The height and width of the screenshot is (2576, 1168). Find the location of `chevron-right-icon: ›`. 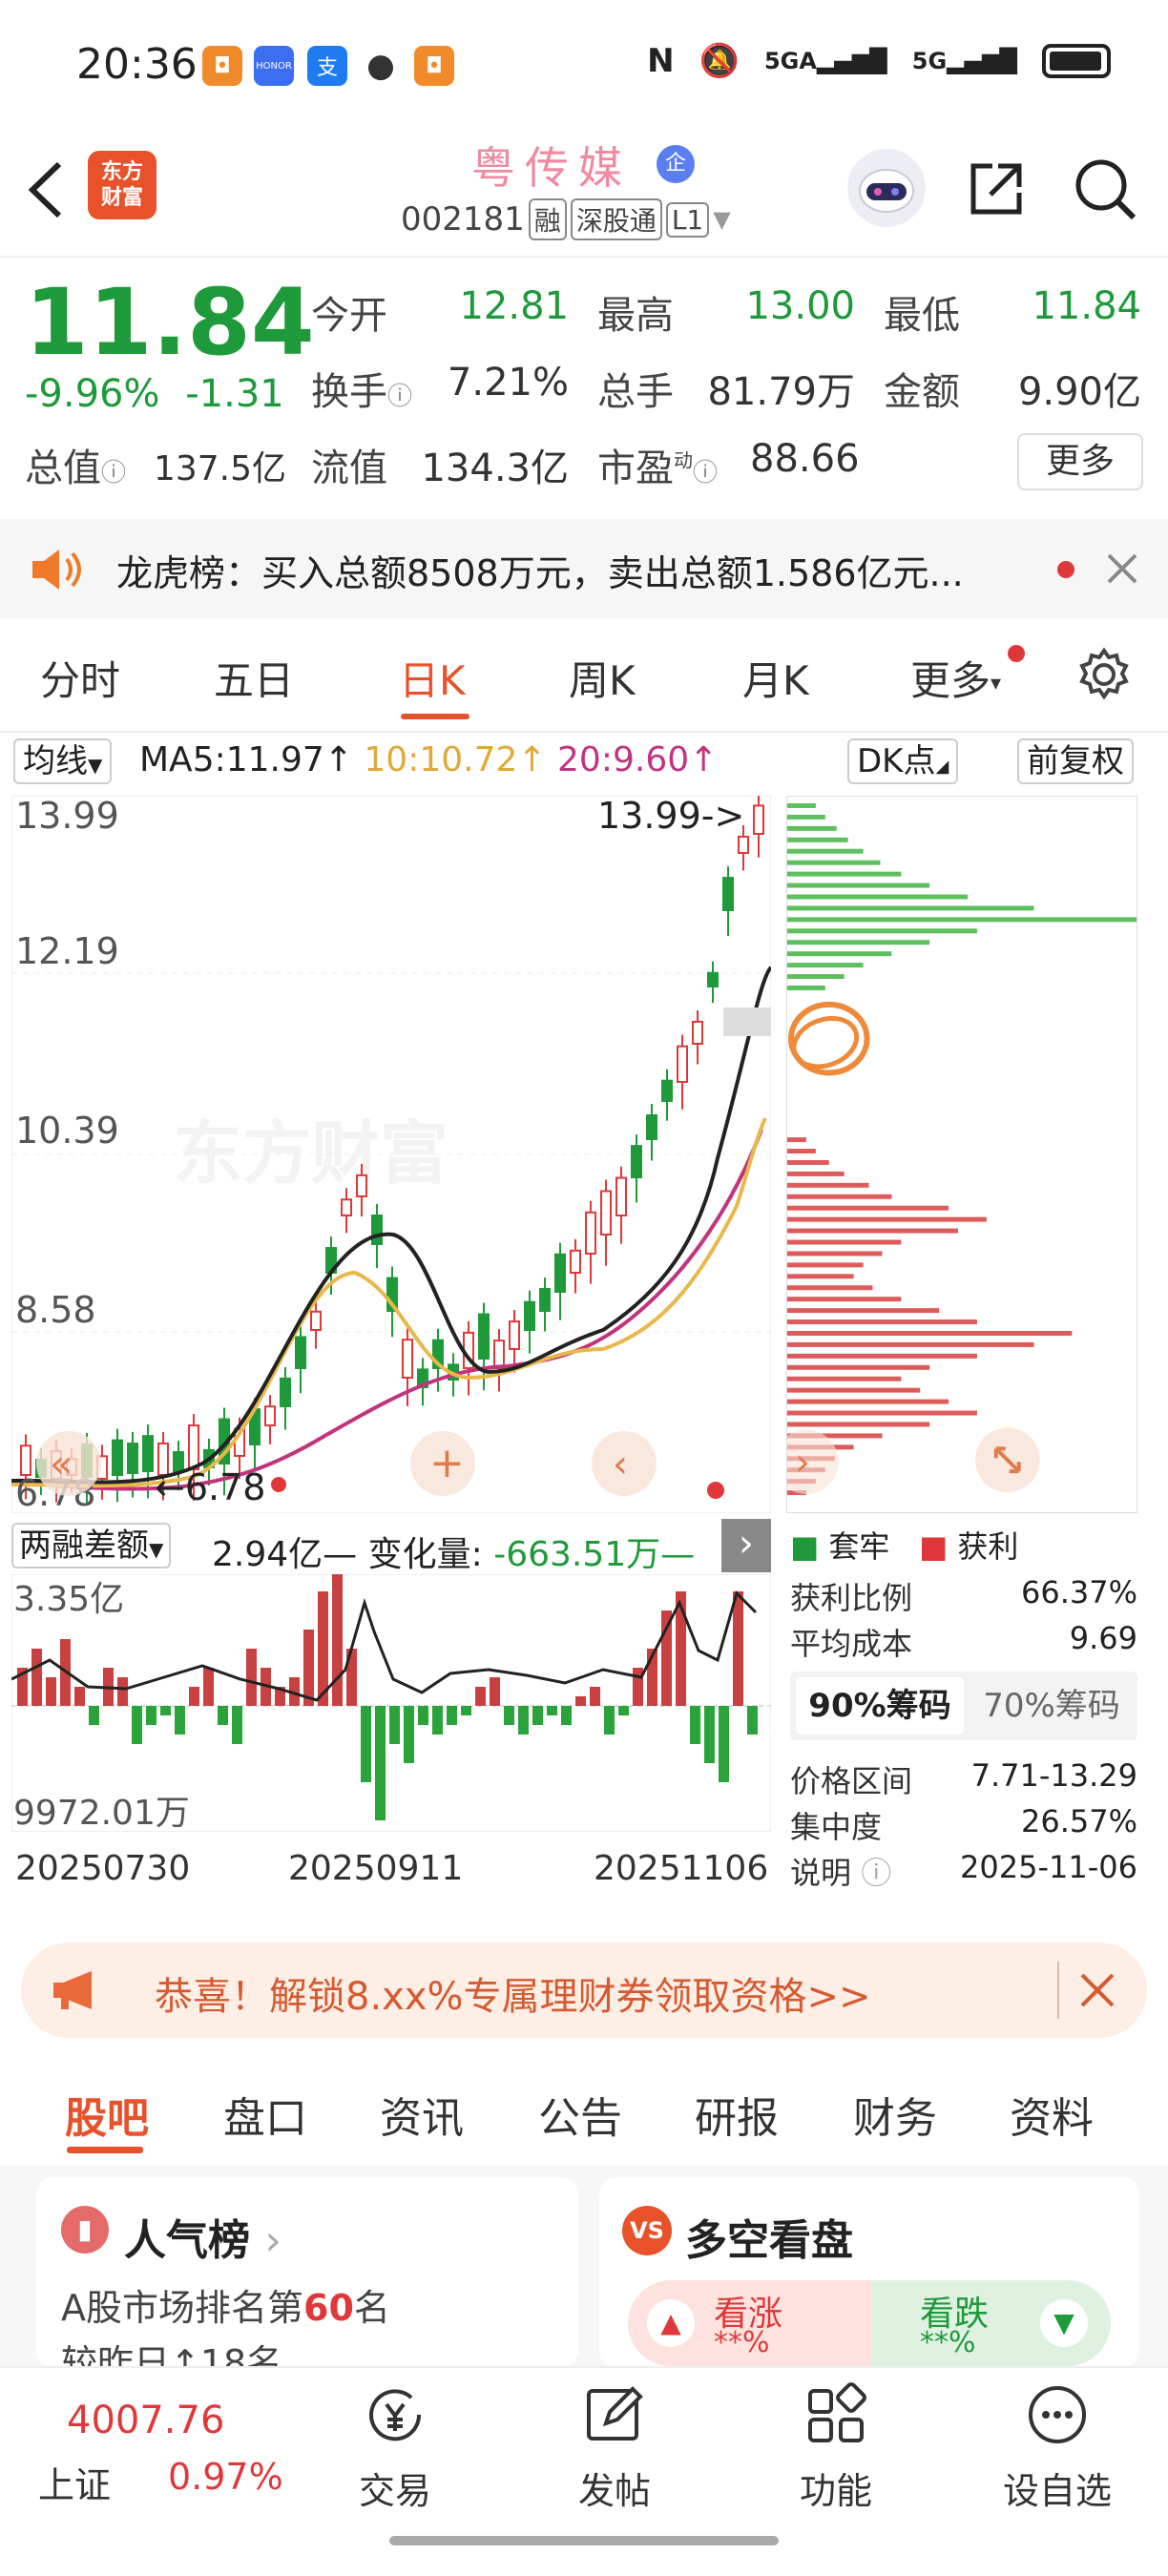

chevron-right-icon: › is located at coordinates (746, 1545).